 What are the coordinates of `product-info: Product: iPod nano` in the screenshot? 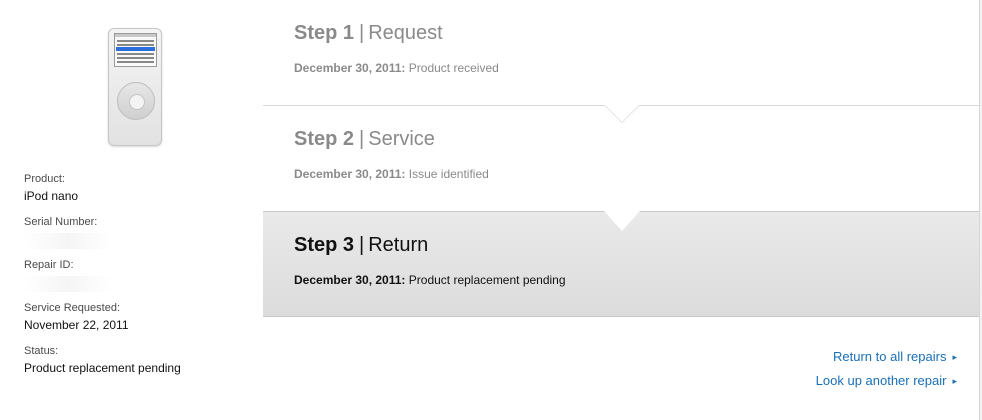 It's located at (134, 188).